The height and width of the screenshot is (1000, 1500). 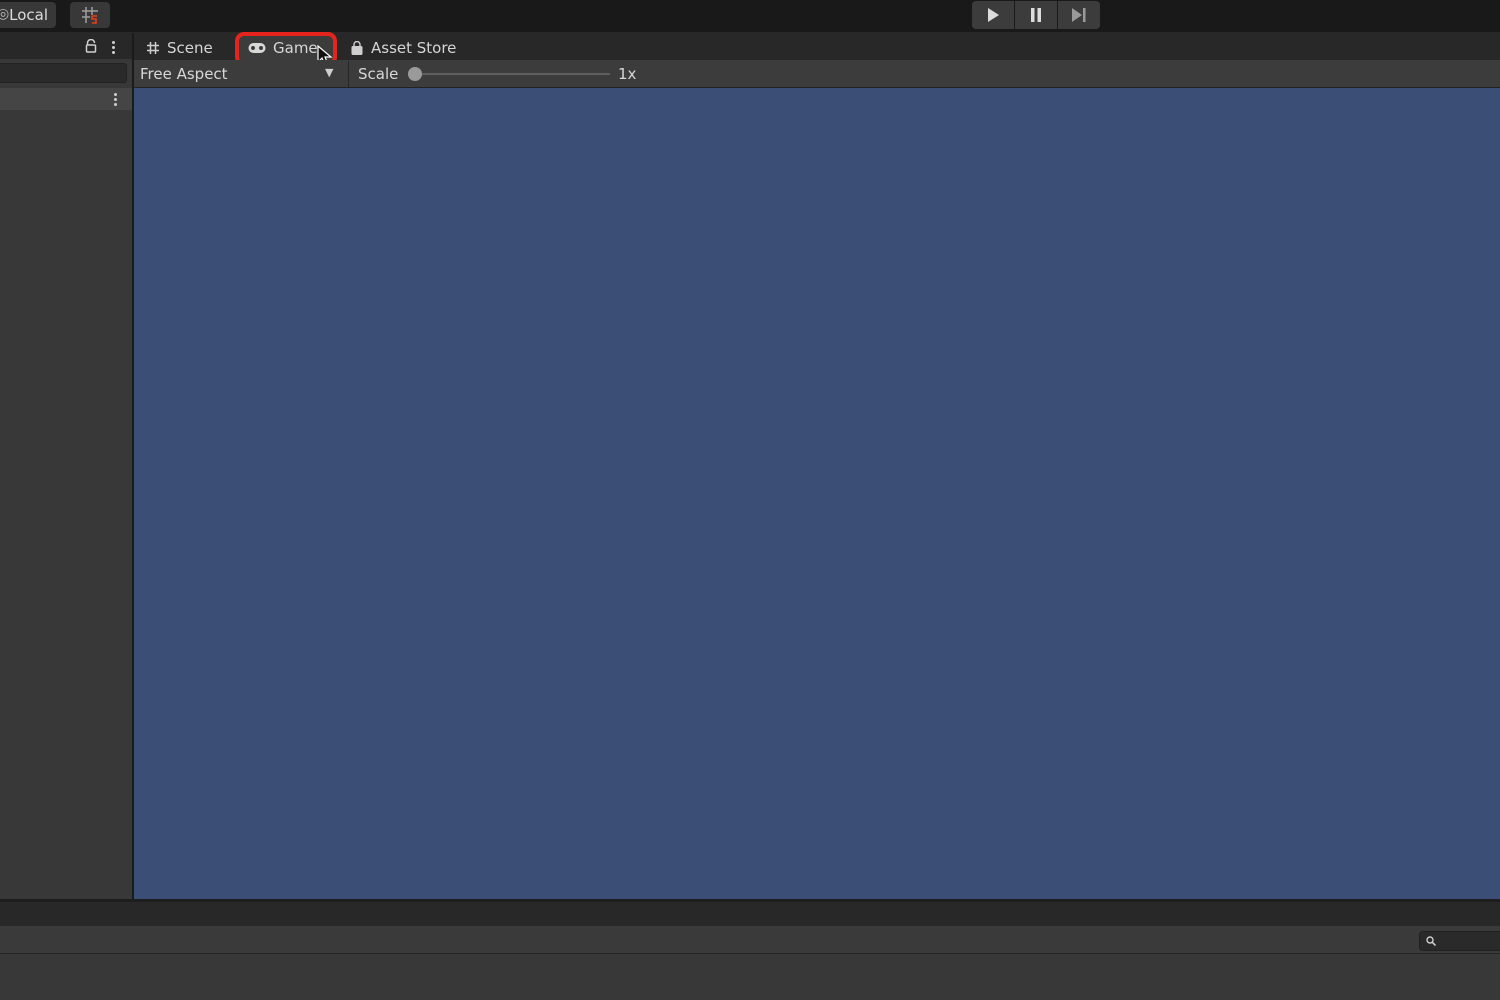 I want to click on pivot-icon: ◎, so click(x=5, y=14).